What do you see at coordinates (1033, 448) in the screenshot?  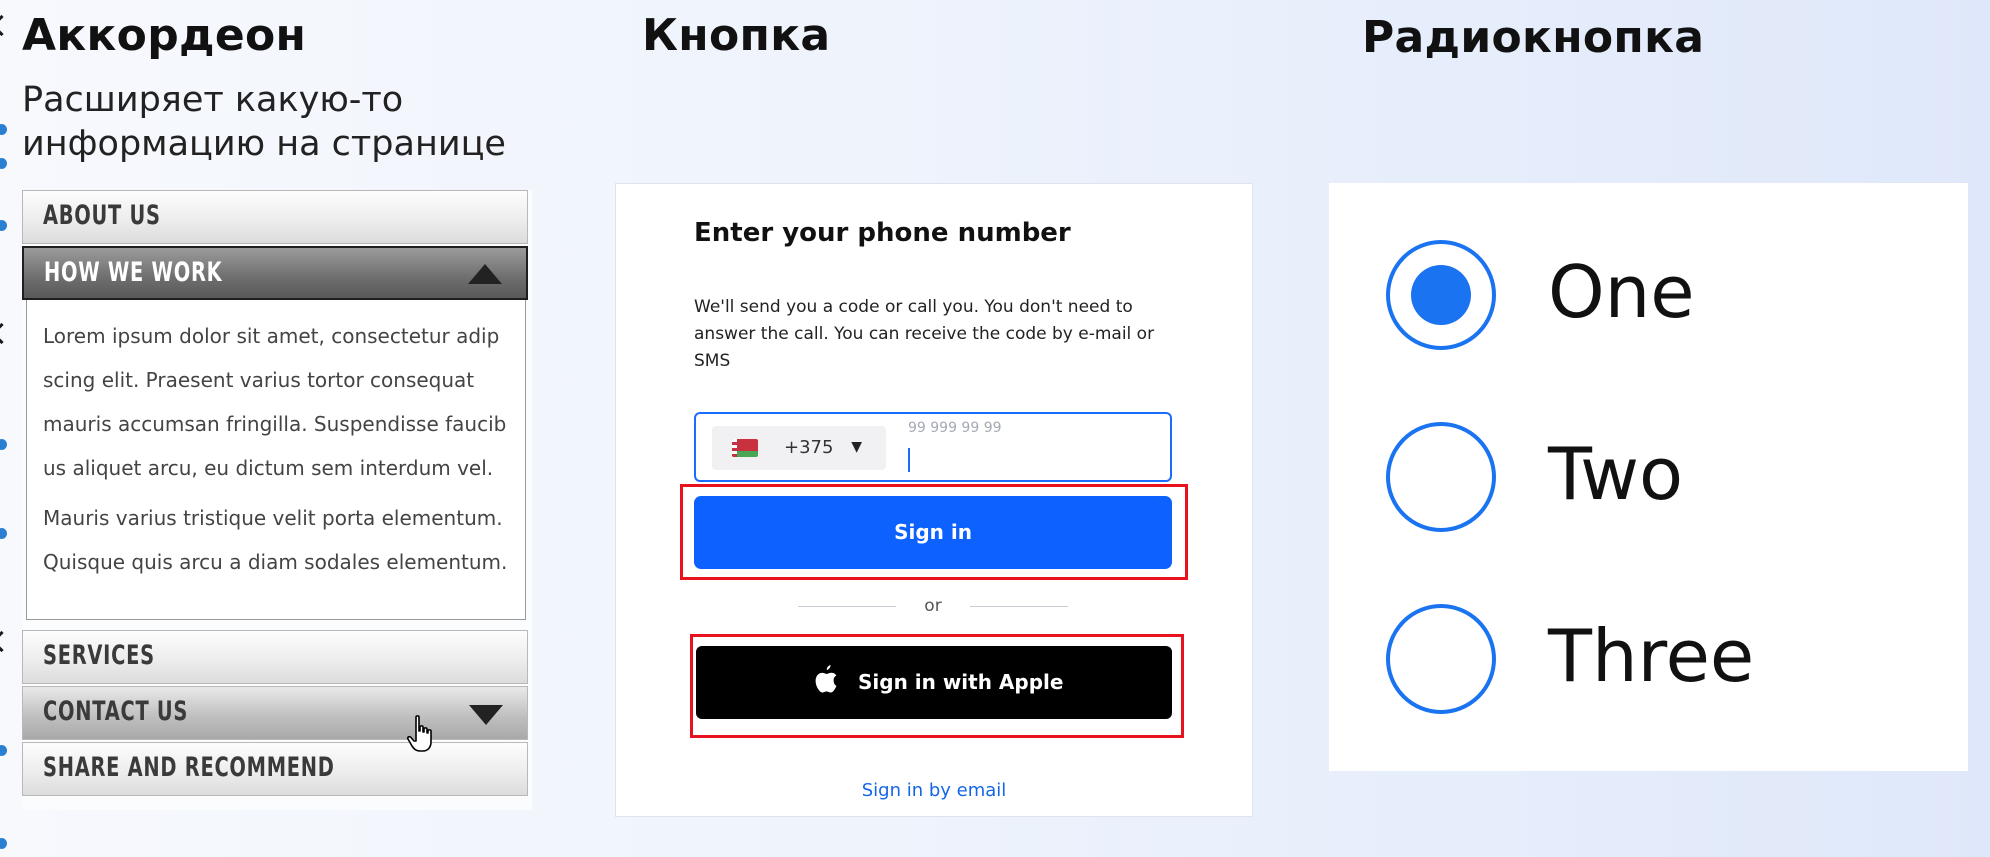 I see `phone-number-field: 99 999 99 99` at bounding box center [1033, 448].